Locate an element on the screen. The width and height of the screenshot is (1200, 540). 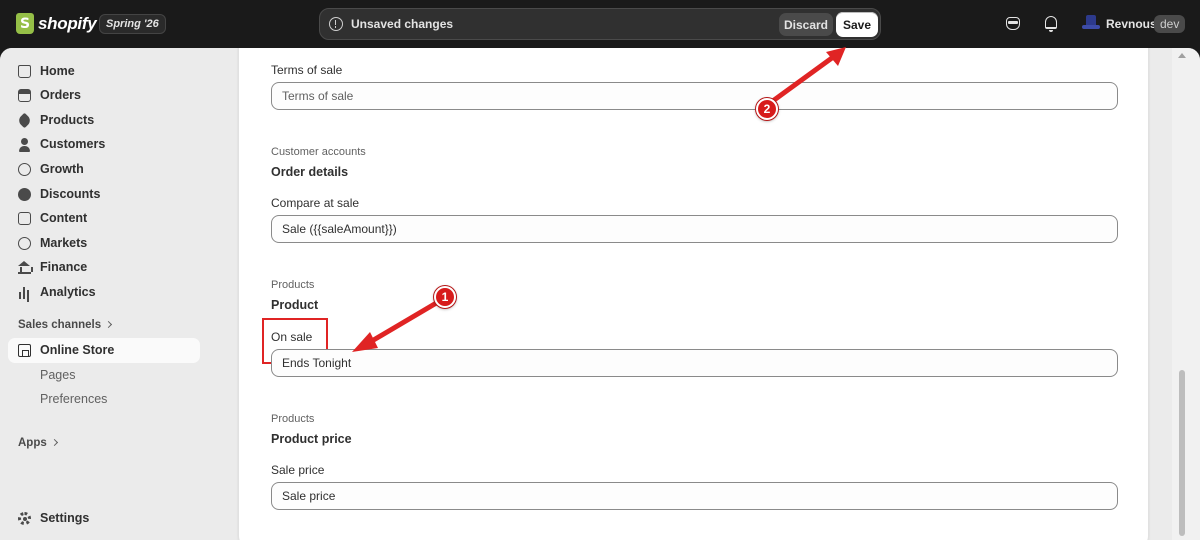
content-icon is located at coordinates (24, 218).